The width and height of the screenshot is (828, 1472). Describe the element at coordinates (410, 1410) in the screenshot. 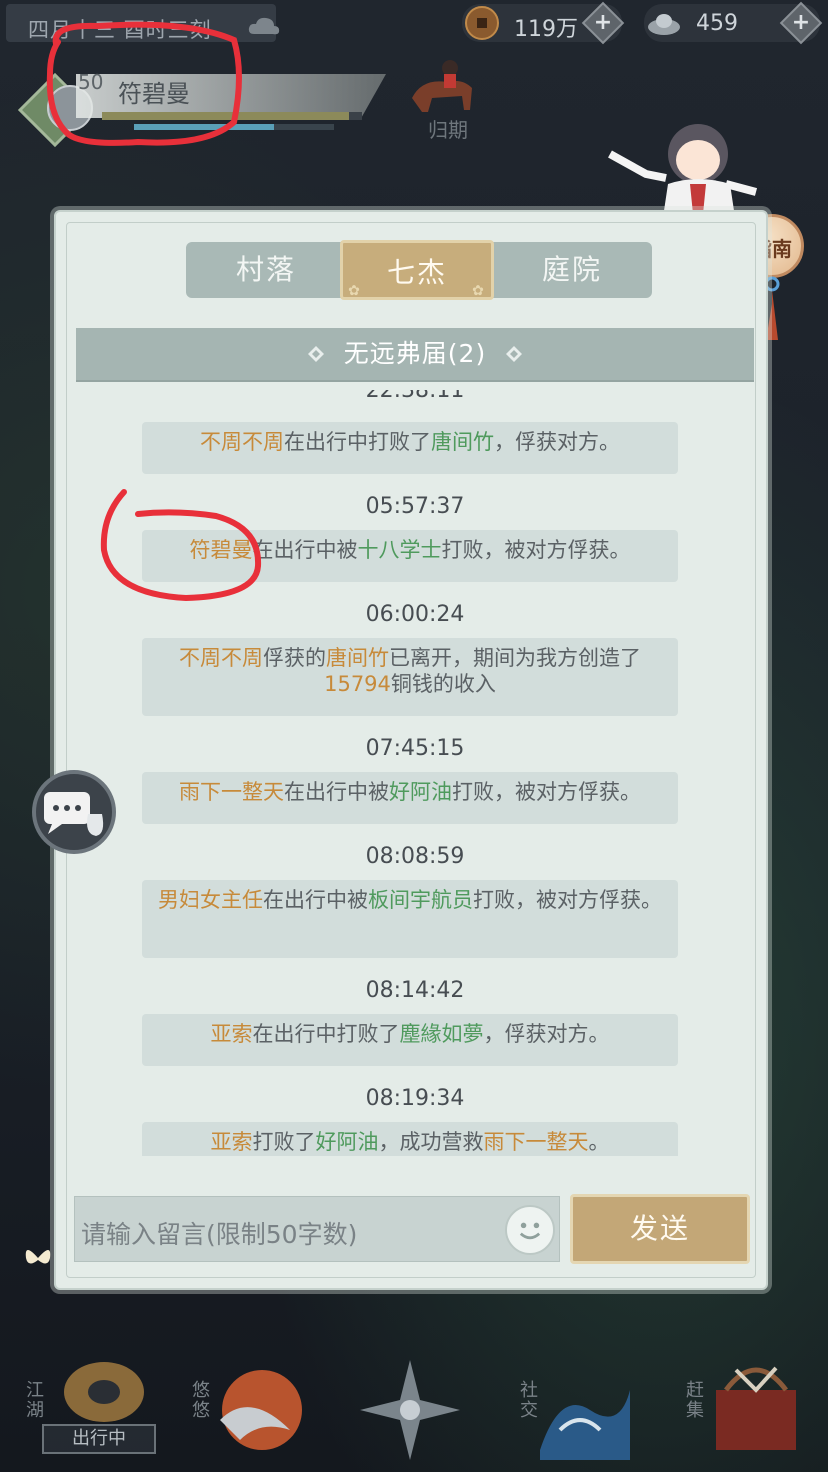

I see `compass-star-icon` at that location.